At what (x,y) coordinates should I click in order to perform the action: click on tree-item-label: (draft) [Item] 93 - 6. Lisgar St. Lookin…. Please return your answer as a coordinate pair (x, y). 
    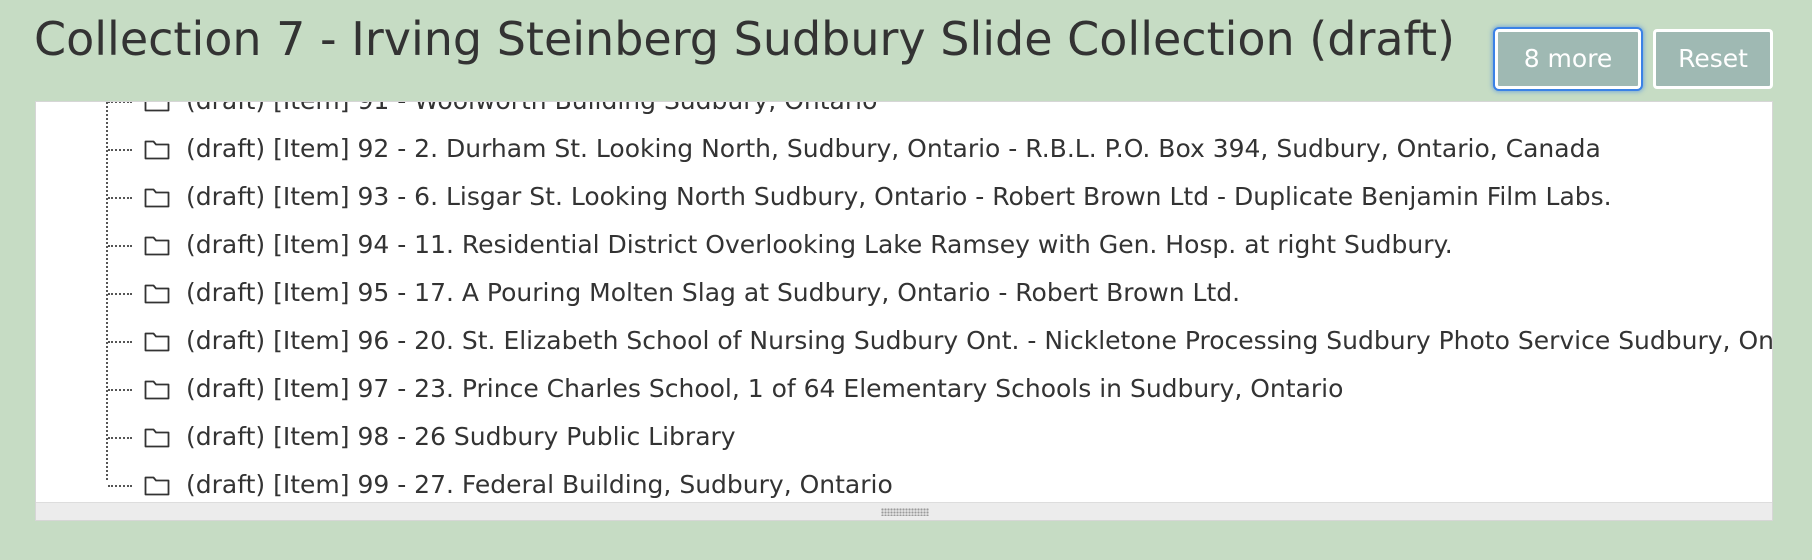
    Looking at the image, I should click on (899, 197).